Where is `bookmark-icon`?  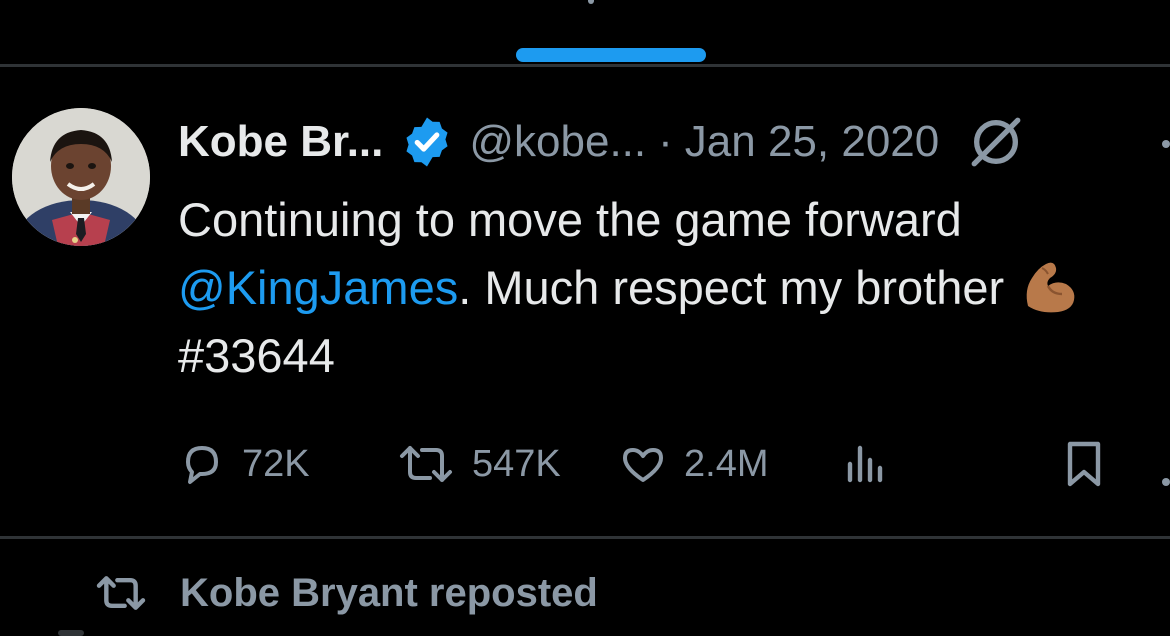 bookmark-icon is located at coordinates (1084, 464).